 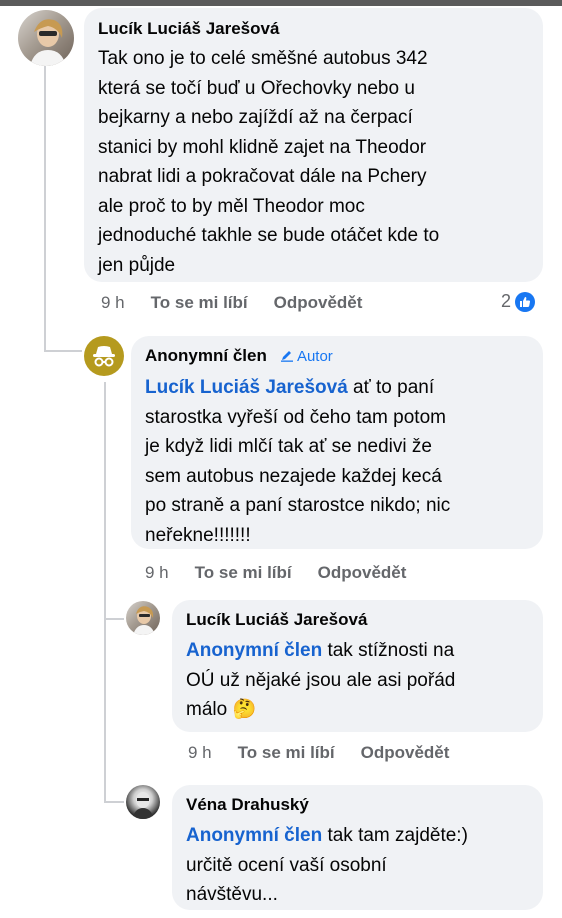 I want to click on pencil-icon, so click(x=286, y=356).